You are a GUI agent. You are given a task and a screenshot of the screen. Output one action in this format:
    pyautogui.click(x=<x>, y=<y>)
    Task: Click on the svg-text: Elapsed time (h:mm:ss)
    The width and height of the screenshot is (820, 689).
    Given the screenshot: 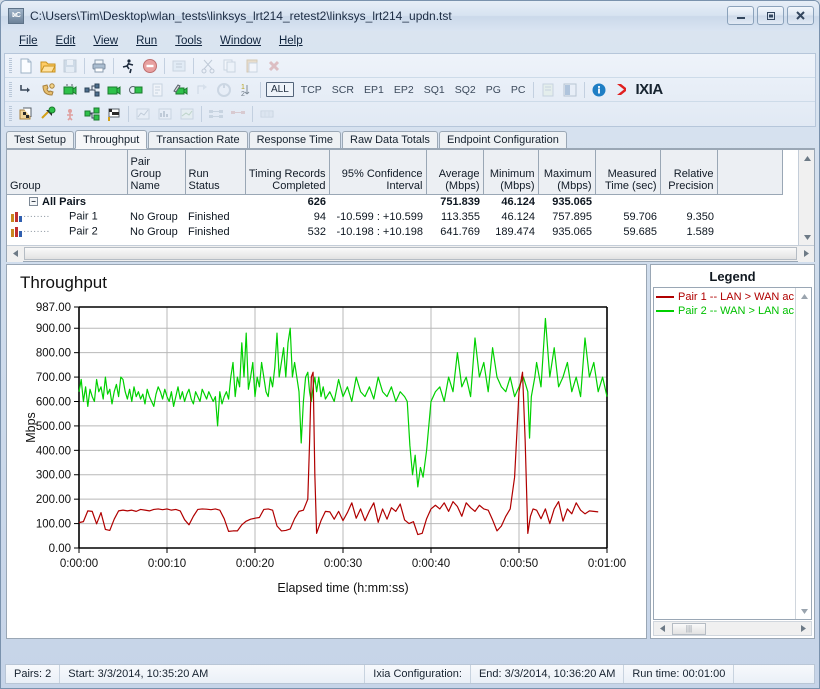 What is the action you would take?
    pyautogui.click(x=342, y=588)
    